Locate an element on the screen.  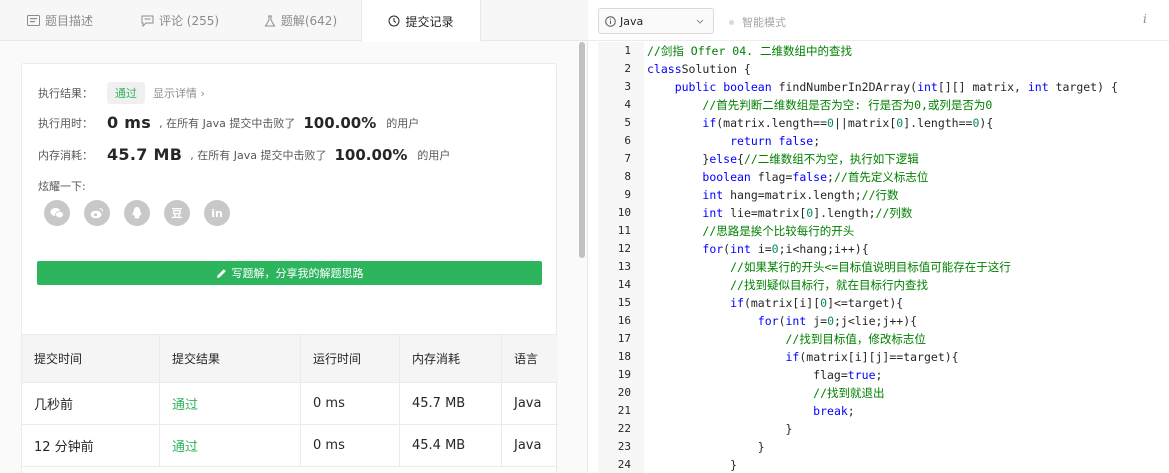
code-token: //找到就退出 is located at coordinates (849, 393).